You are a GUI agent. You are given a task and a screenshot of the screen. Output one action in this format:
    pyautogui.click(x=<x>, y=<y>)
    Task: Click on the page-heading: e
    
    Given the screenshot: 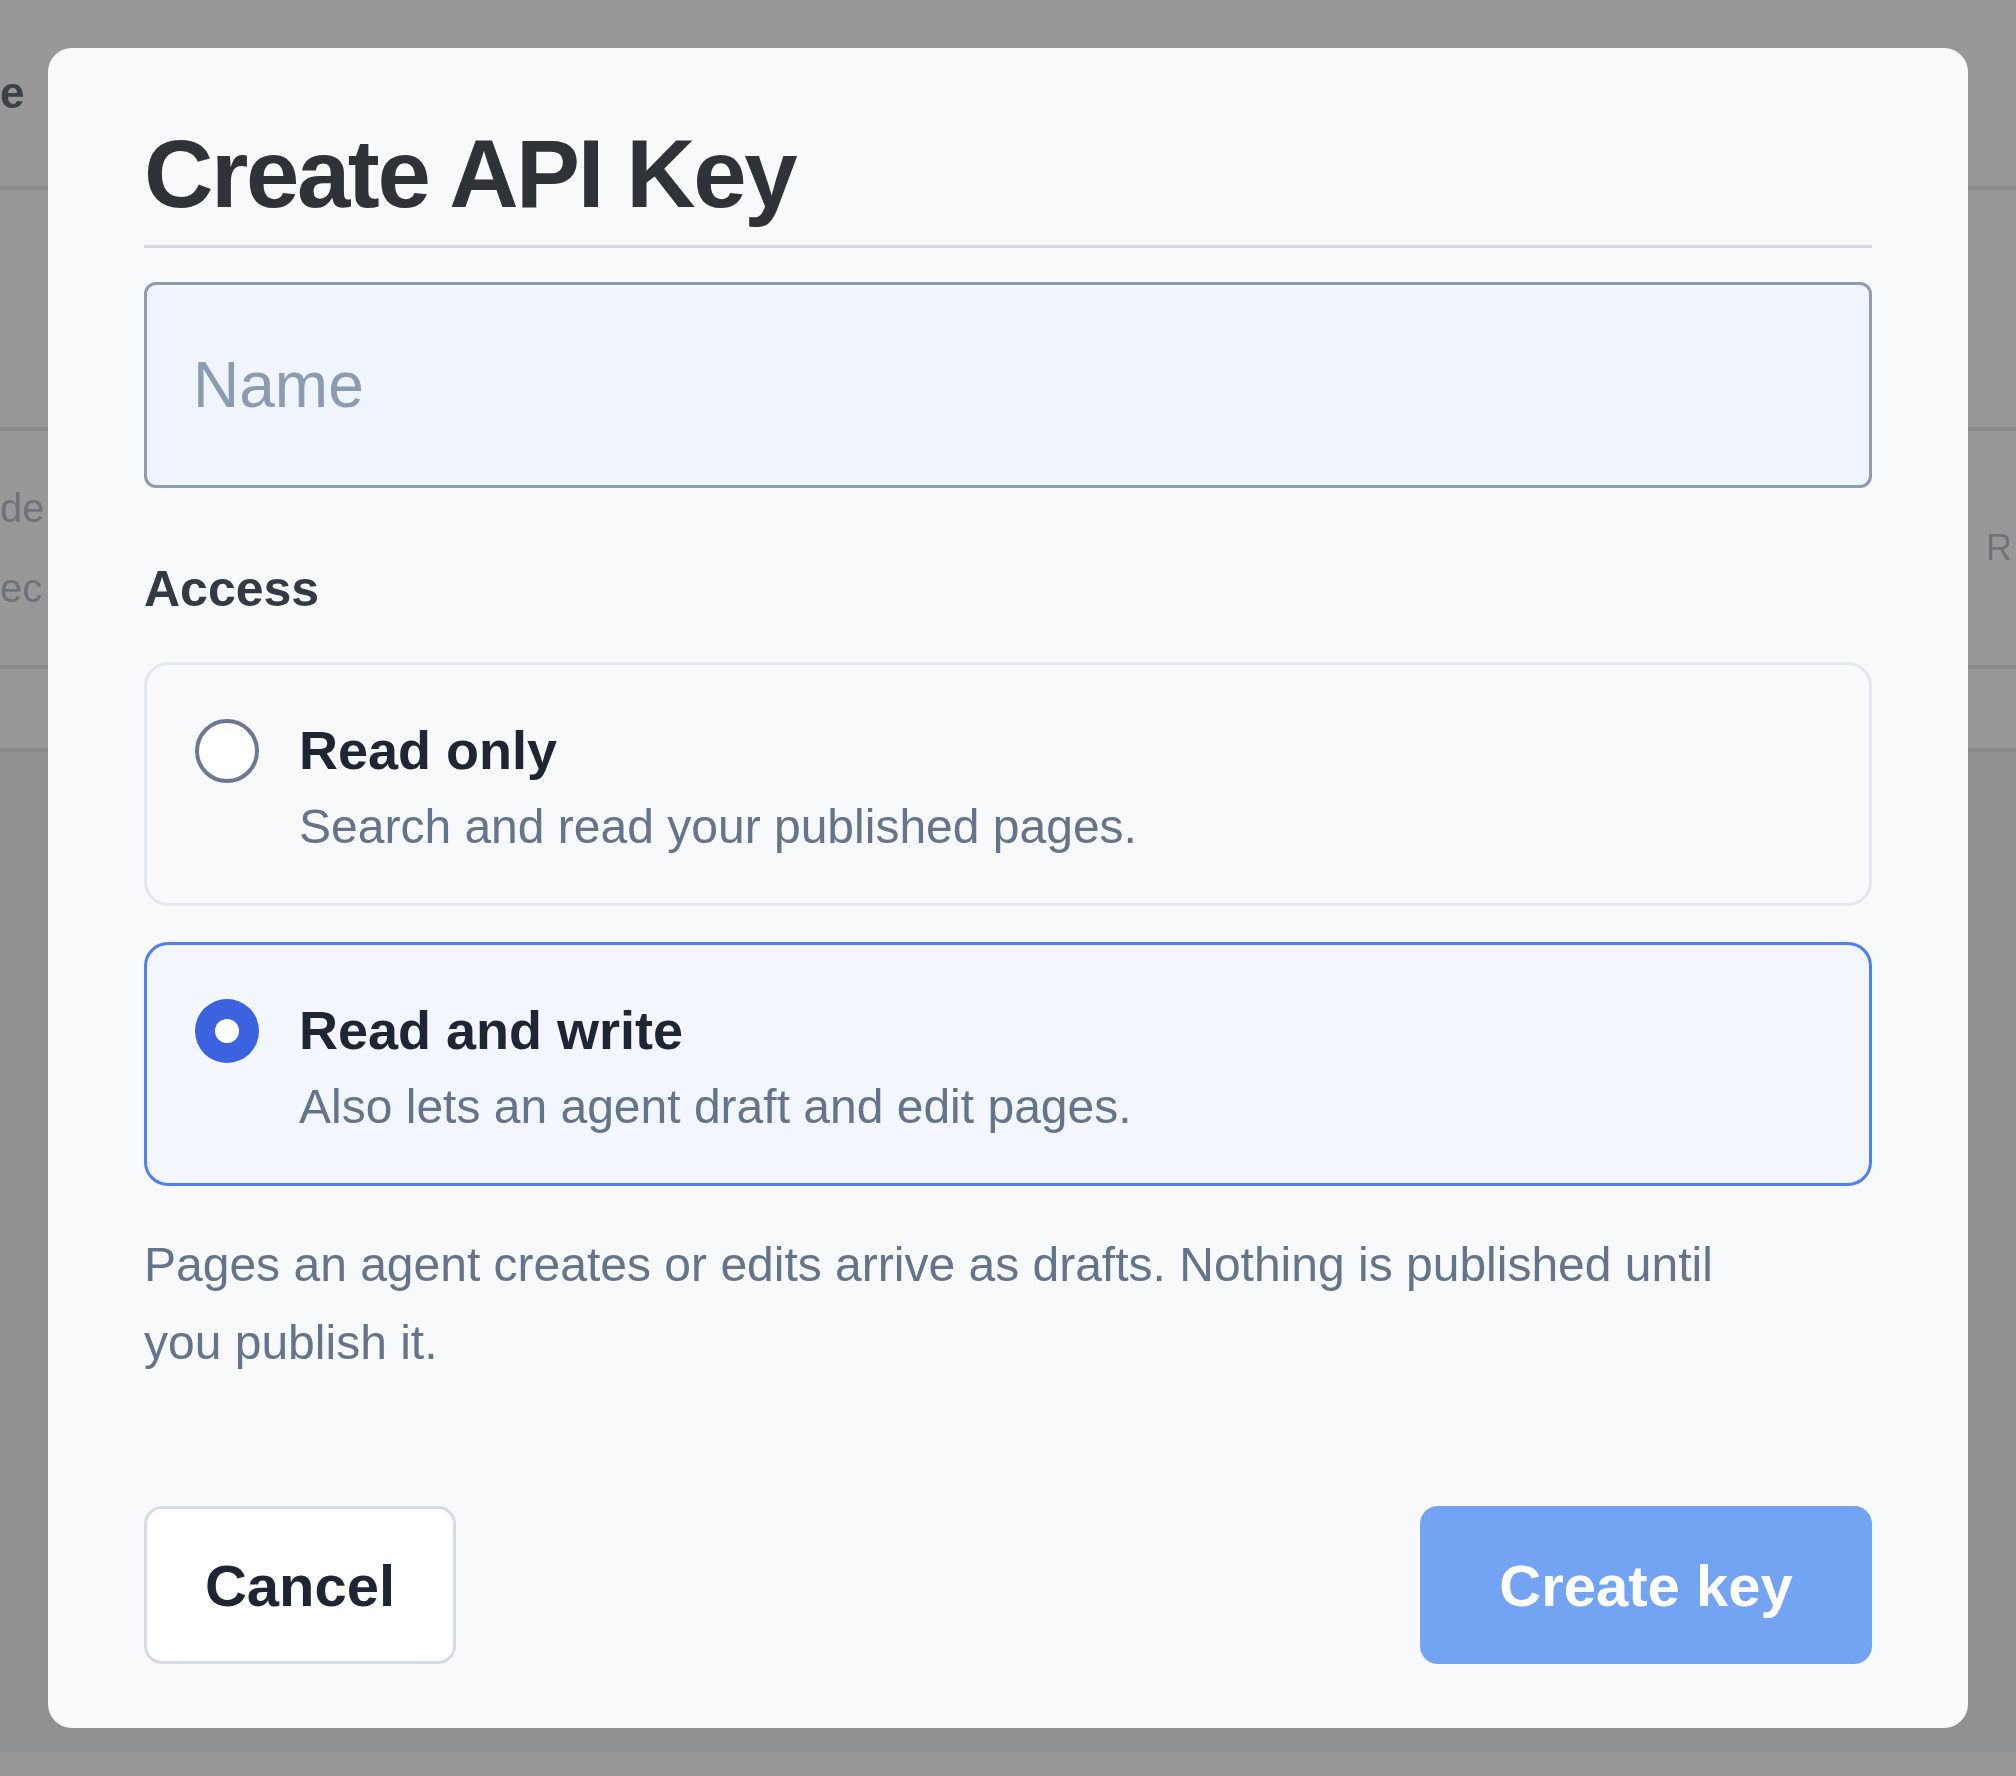 What is the action you would take?
    pyautogui.click(x=12, y=93)
    